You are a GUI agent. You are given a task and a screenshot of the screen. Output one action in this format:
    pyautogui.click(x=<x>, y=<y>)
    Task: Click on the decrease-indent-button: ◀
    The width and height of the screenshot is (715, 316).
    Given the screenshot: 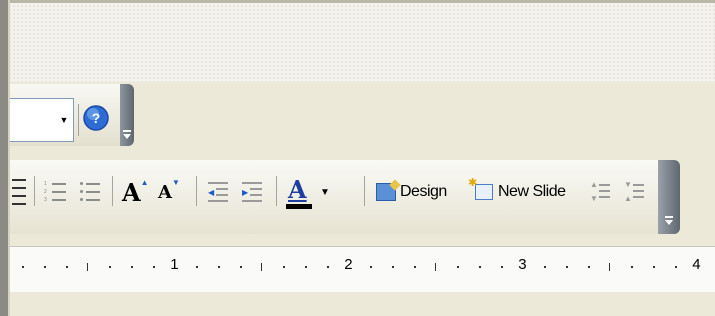 What is the action you would take?
    pyautogui.click(x=218, y=192)
    